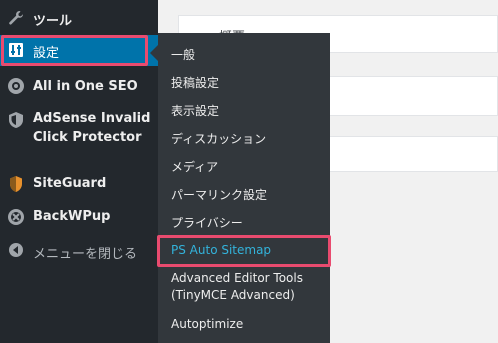 The image size is (498, 343). What do you see at coordinates (16, 86) in the screenshot?
I see `aioseo-gear-icon` at bounding box center [16, 86].